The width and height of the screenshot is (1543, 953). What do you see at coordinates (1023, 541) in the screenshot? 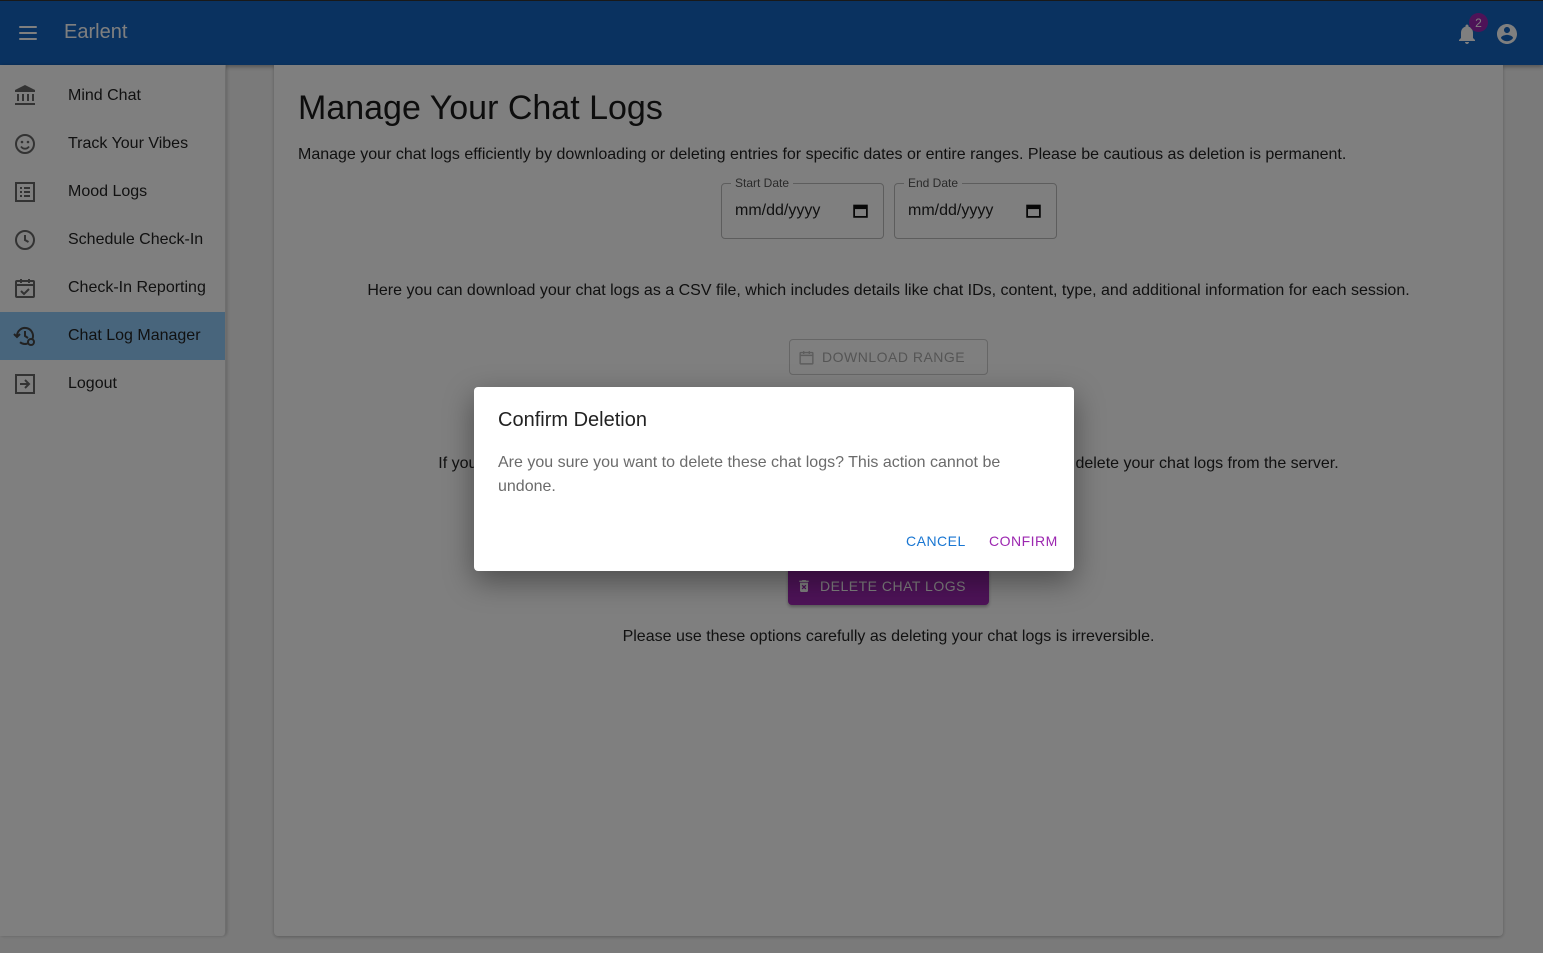
I see `confirm-button: CONFIRM` at bounding box center [1023, 541].